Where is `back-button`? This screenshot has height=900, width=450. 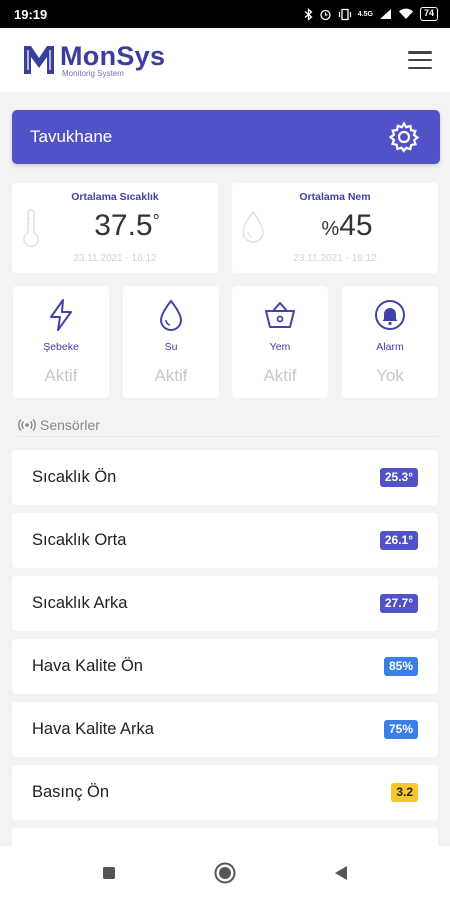
back-button is located at coordinates (341, 873).